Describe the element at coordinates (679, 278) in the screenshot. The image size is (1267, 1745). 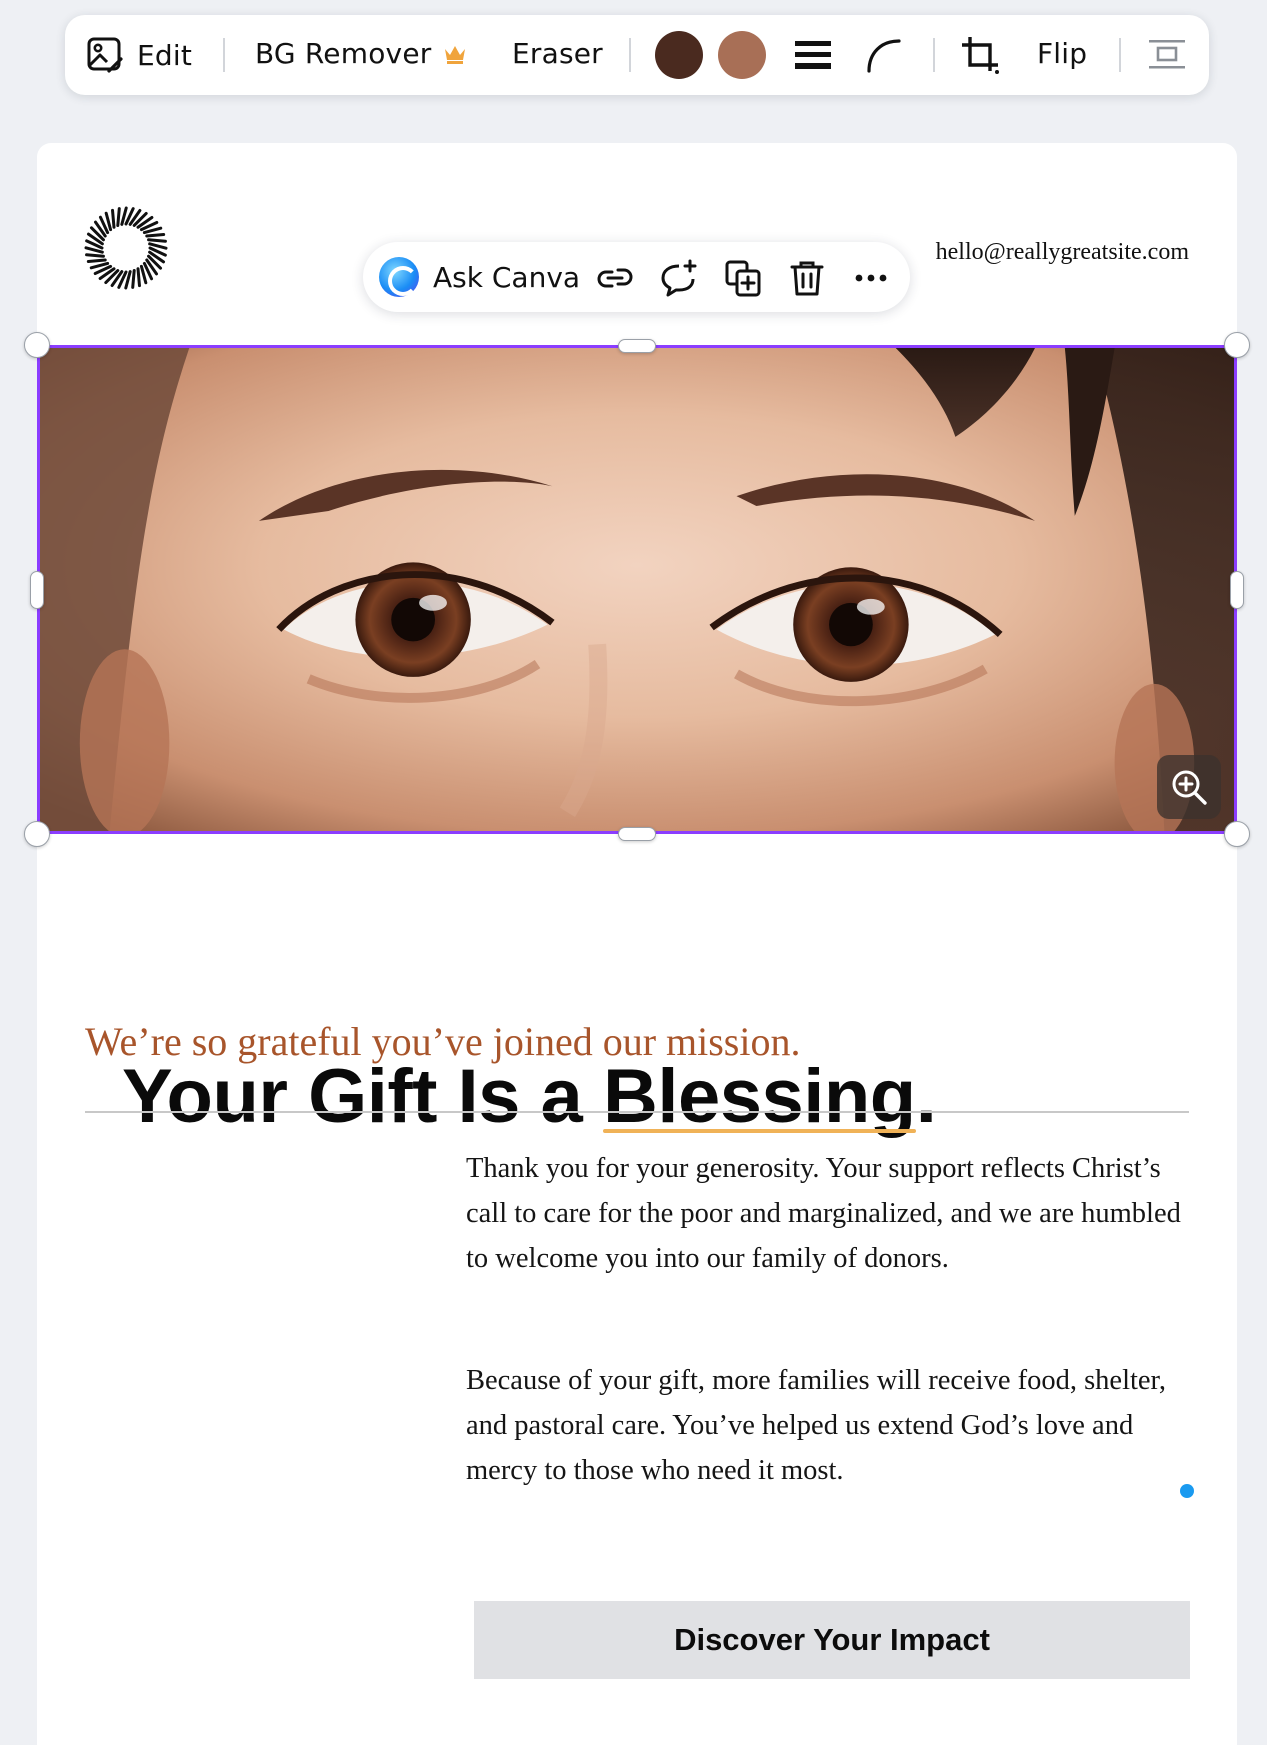
I see `comment-add-icon` at that location.